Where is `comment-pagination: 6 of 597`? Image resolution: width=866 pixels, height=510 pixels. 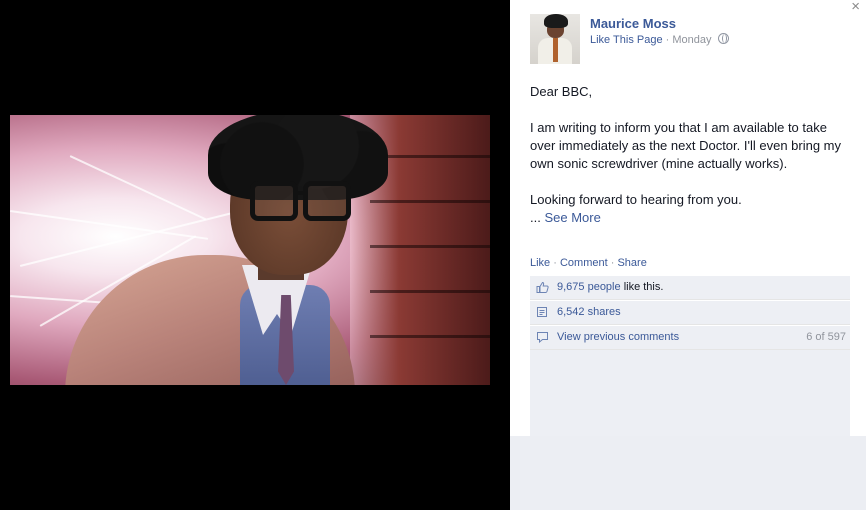
comment-pagination: 6 of 597 is located at coordinates (826, 337).